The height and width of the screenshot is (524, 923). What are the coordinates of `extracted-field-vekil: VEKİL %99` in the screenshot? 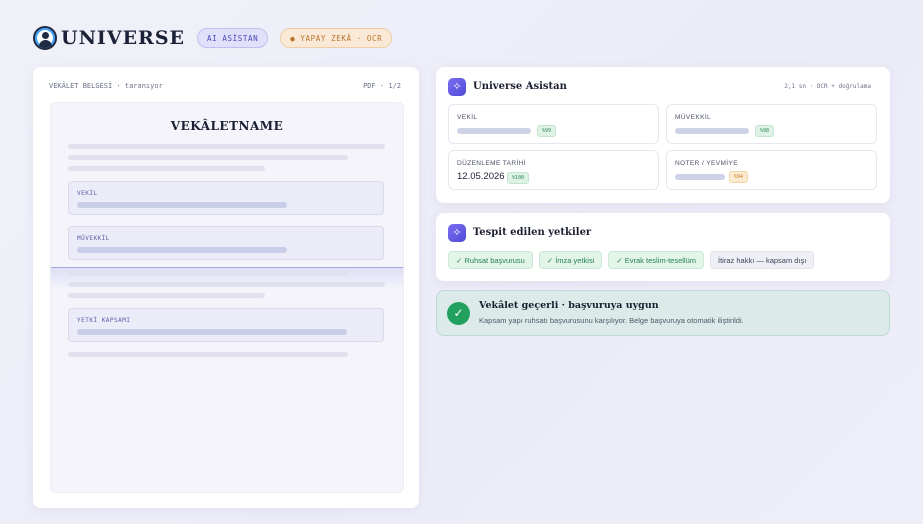 It's located at (553, 124).